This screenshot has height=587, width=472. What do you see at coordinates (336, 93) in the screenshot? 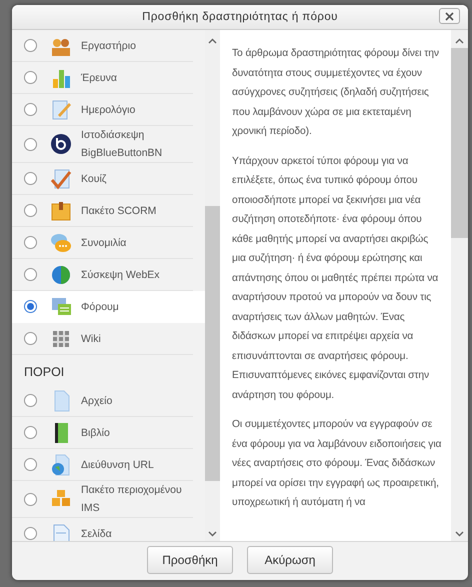
I see `description-paragraph: Το άρθρωμα δραστηριότητας φόρουμ δίνει την δυνατότητα στους συμμετέχοντες να έχουν ασύγχρονες συζητήσεις (δηλαδή συζητήσεις που λαμβάνουν χώρα σε μια εκτεταμένη χρονική περίοδο).` at bounding box center [336, 93].